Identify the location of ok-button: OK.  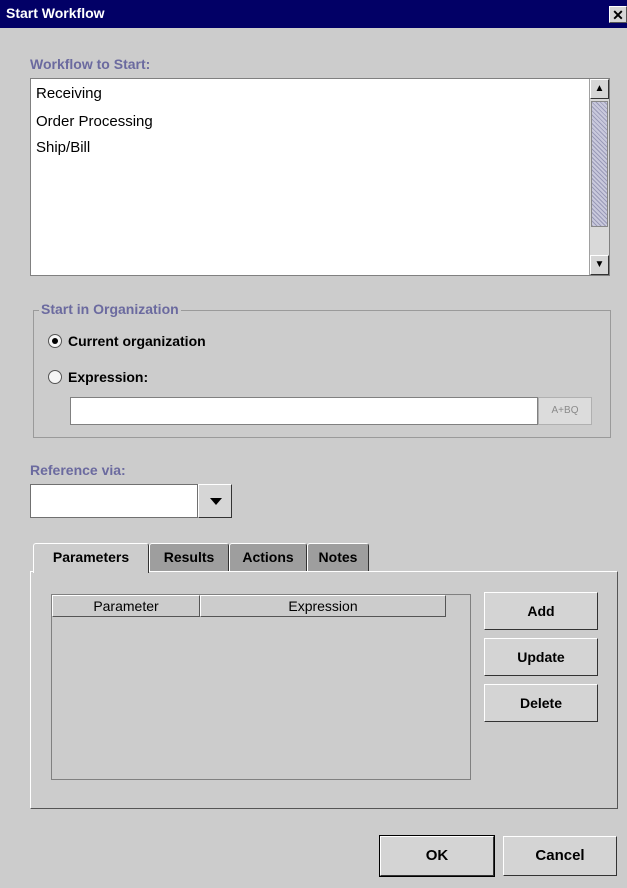
(437, 856).